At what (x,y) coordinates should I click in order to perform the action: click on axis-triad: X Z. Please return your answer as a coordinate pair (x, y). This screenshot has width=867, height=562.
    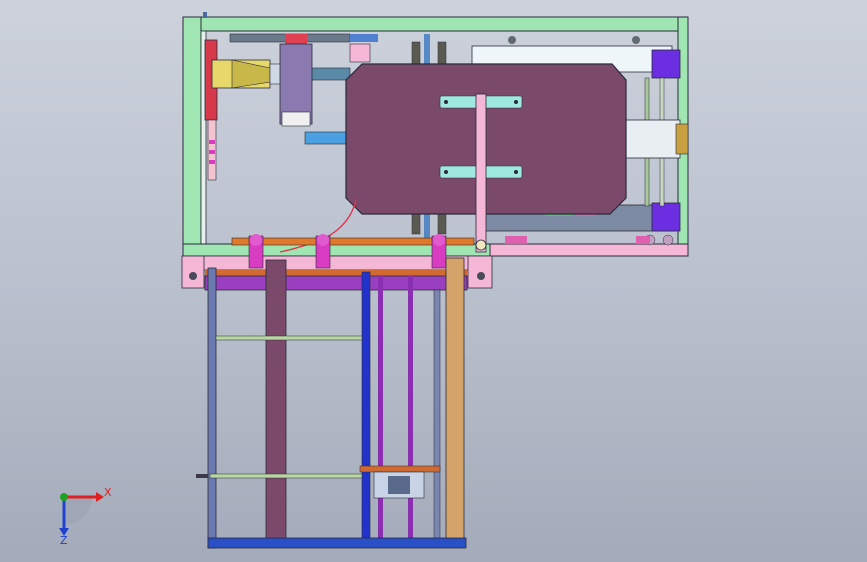
    Looking at the image, I should click on (85, 516).